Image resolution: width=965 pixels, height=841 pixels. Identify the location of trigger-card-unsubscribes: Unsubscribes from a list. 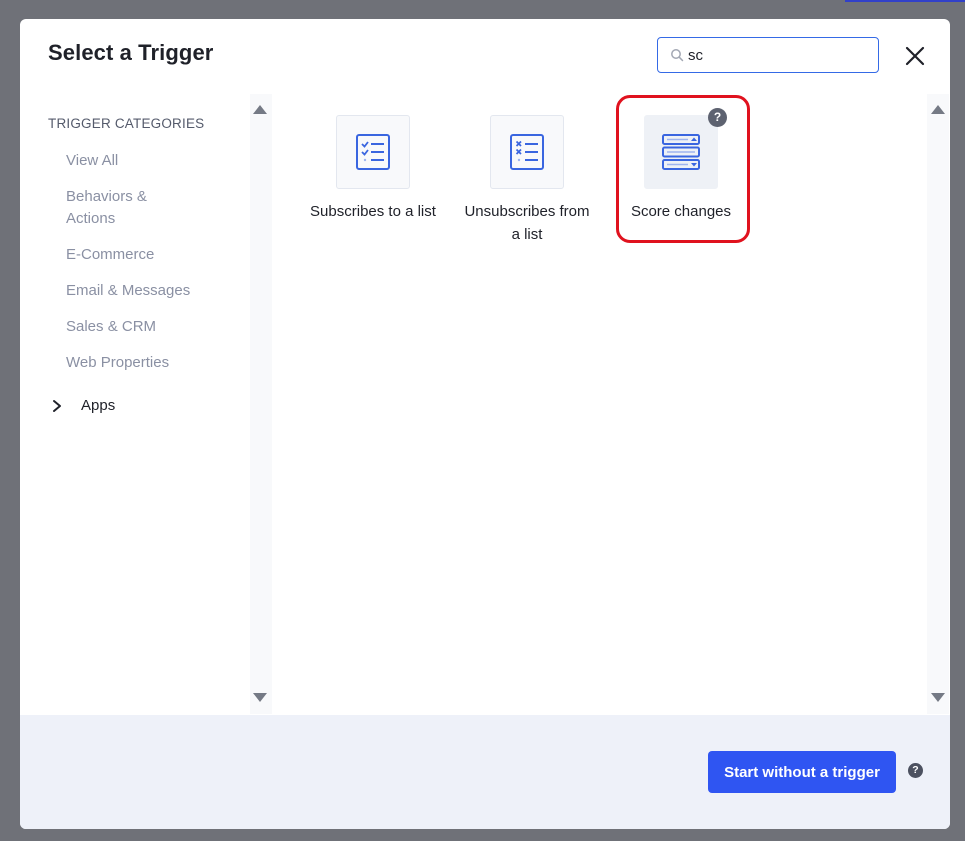
(527, 180).